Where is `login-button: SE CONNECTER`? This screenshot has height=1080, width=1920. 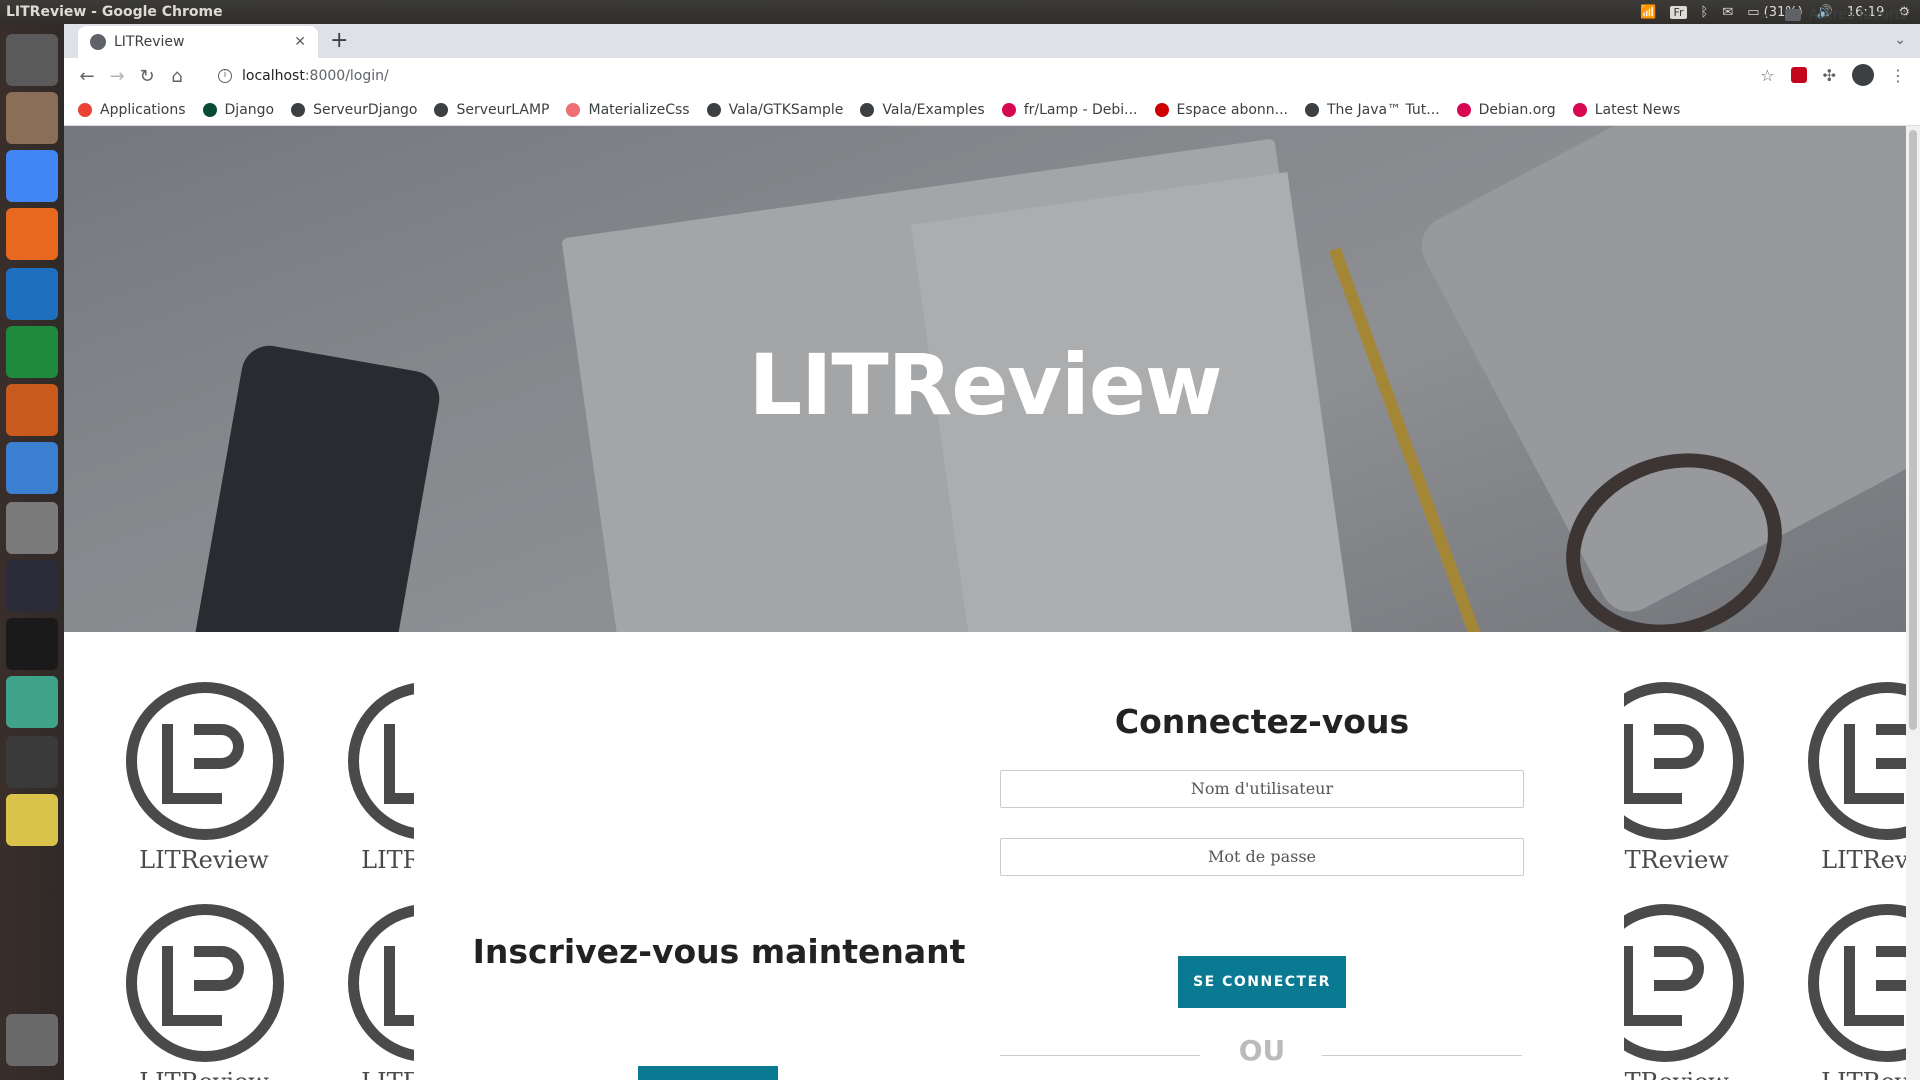 login-button: SE CONNECTER is located at coordinates (1262, 982).